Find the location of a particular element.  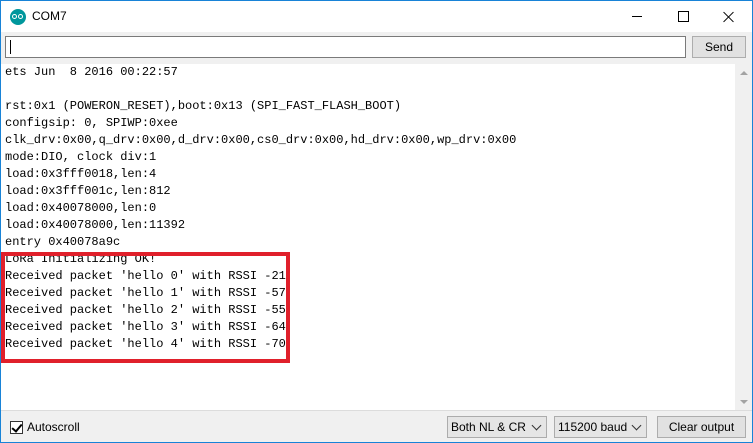

maximize-icon is located at coordinates (683, 16).